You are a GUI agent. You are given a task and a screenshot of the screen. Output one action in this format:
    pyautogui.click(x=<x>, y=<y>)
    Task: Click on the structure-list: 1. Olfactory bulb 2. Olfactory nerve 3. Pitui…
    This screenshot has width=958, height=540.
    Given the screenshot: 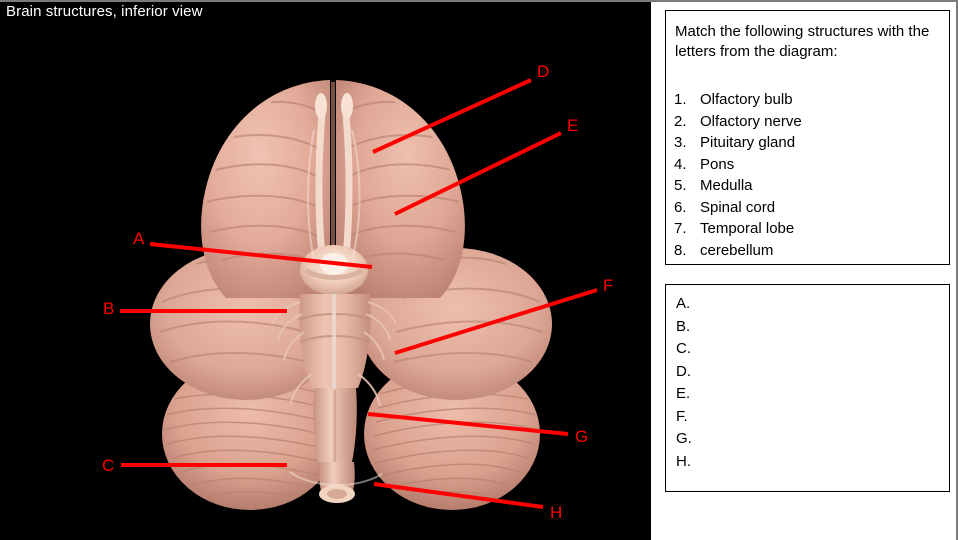 What is the action you would take?
    pyautogui.click(x=809, y=175)
    